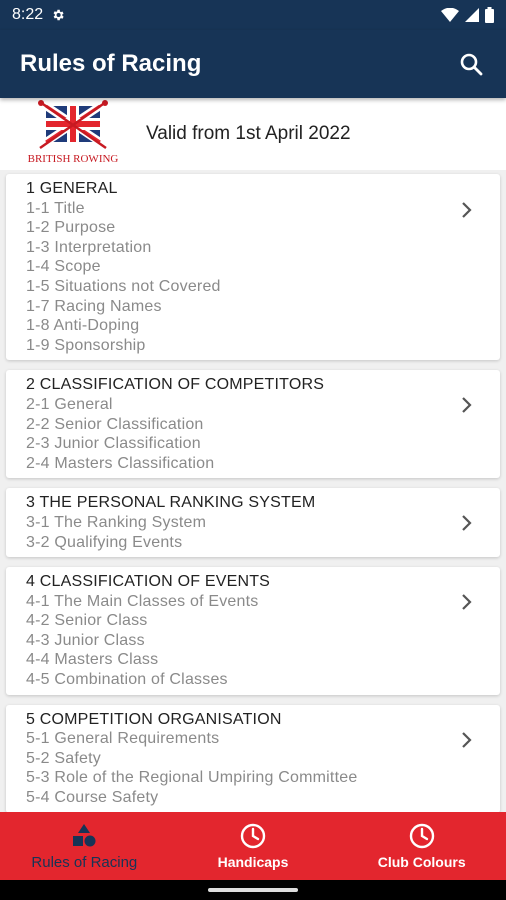 The image size is (506, 900). I want to click on home-gesture-handle, so click(253, 890).